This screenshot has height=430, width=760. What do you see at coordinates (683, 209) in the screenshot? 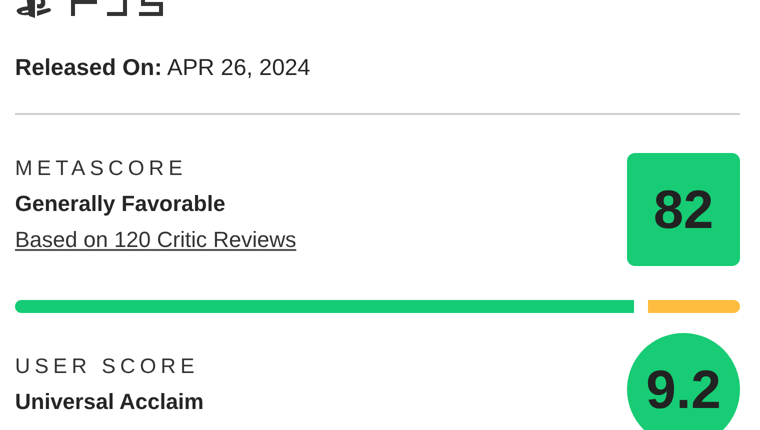
I see `score-badge: 82` at bounding box center [683, 209].